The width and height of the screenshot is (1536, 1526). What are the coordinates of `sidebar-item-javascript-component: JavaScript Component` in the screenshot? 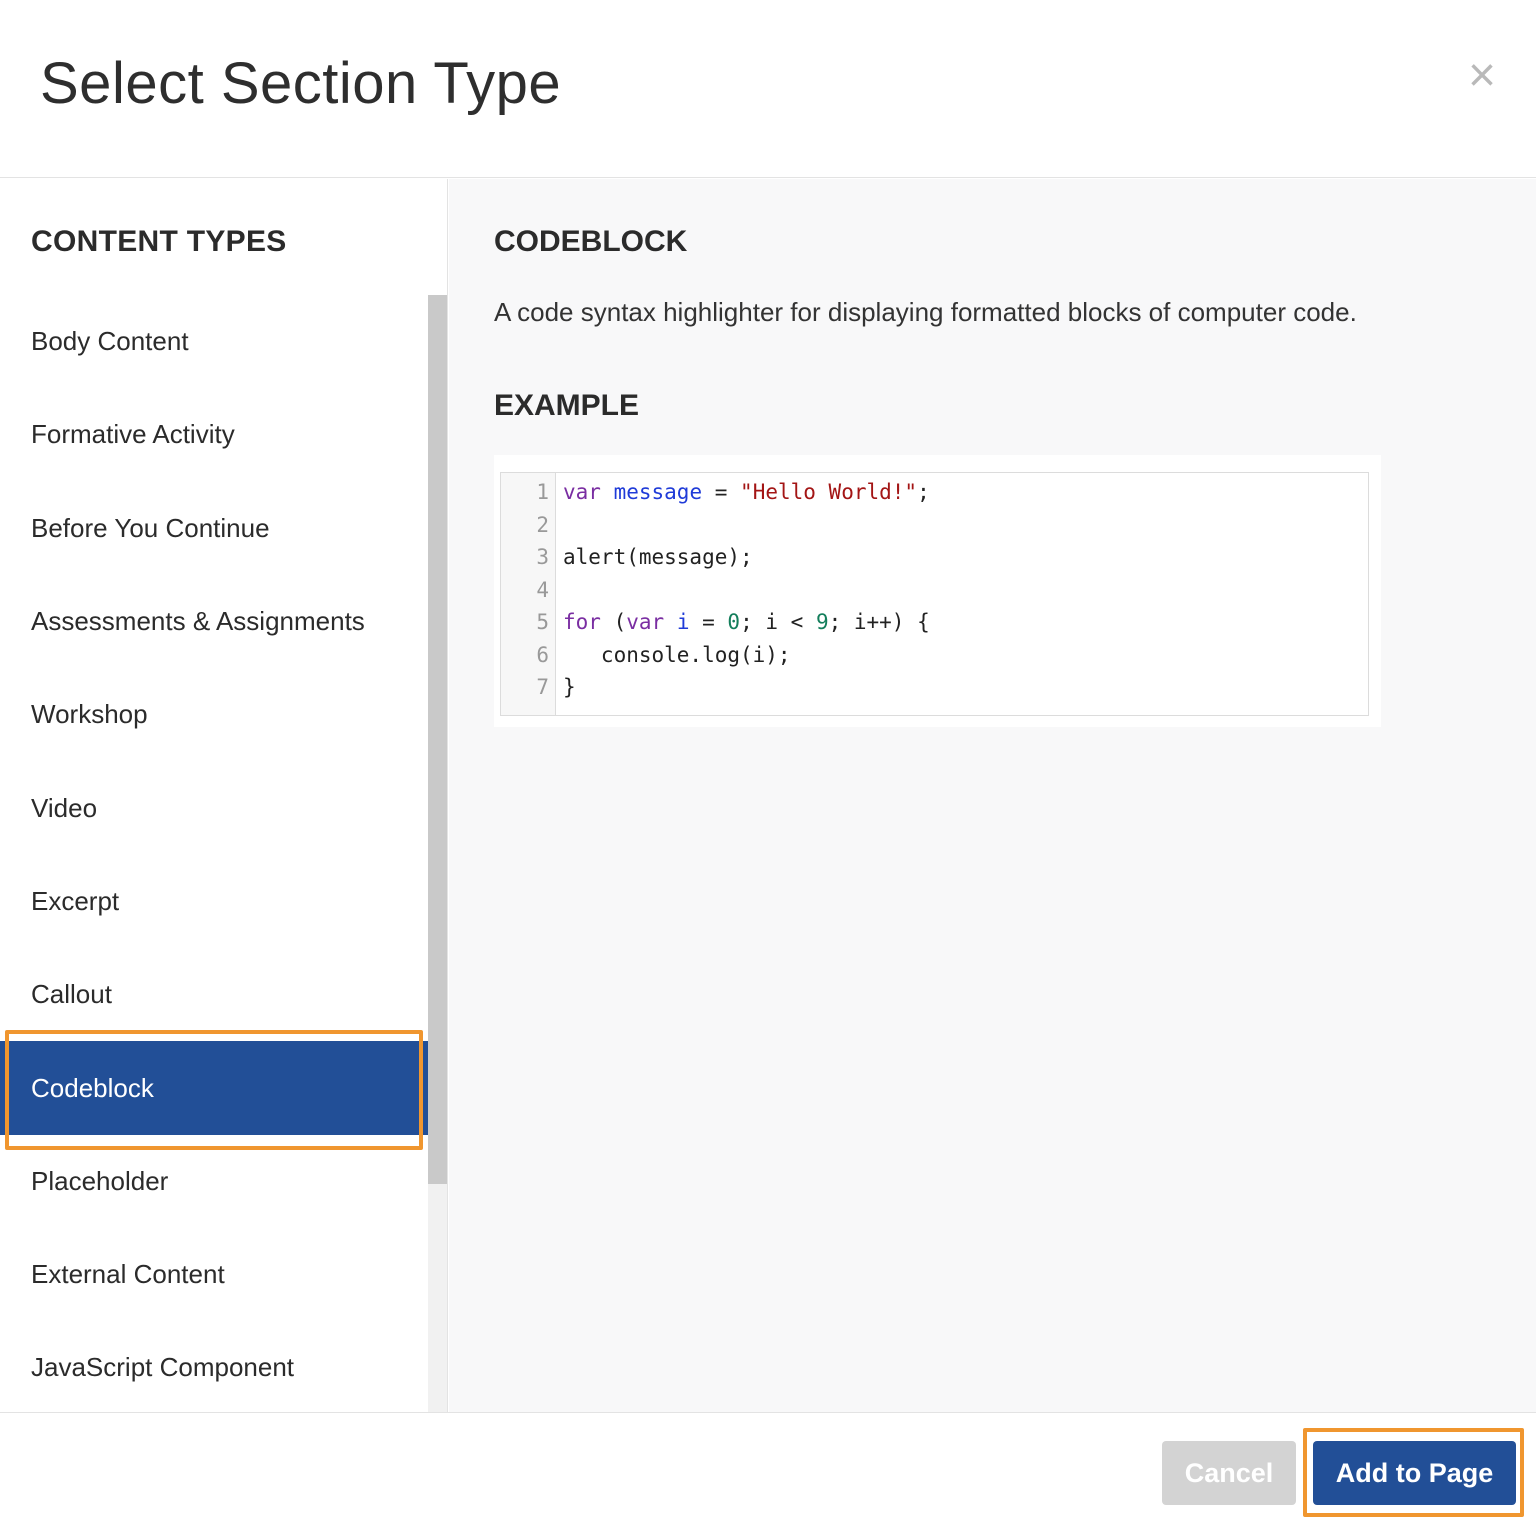 It's located at (214, 1366).